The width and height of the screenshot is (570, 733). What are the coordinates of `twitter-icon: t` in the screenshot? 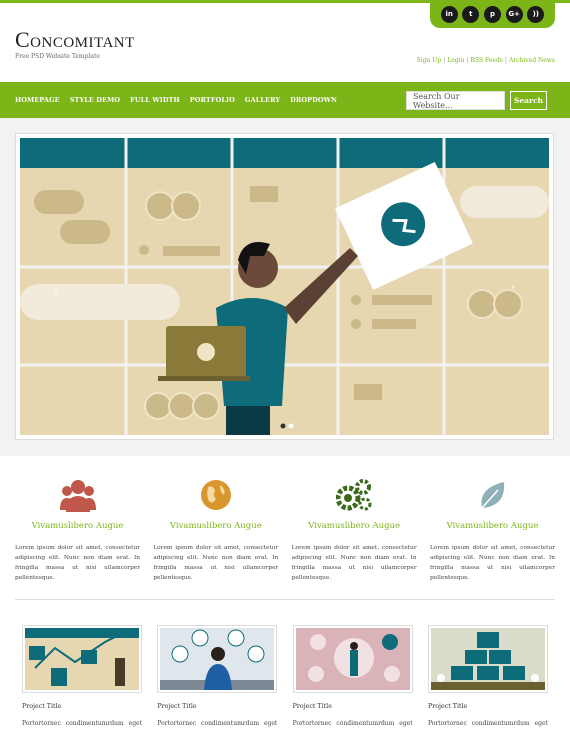 It's located at (471, 14).